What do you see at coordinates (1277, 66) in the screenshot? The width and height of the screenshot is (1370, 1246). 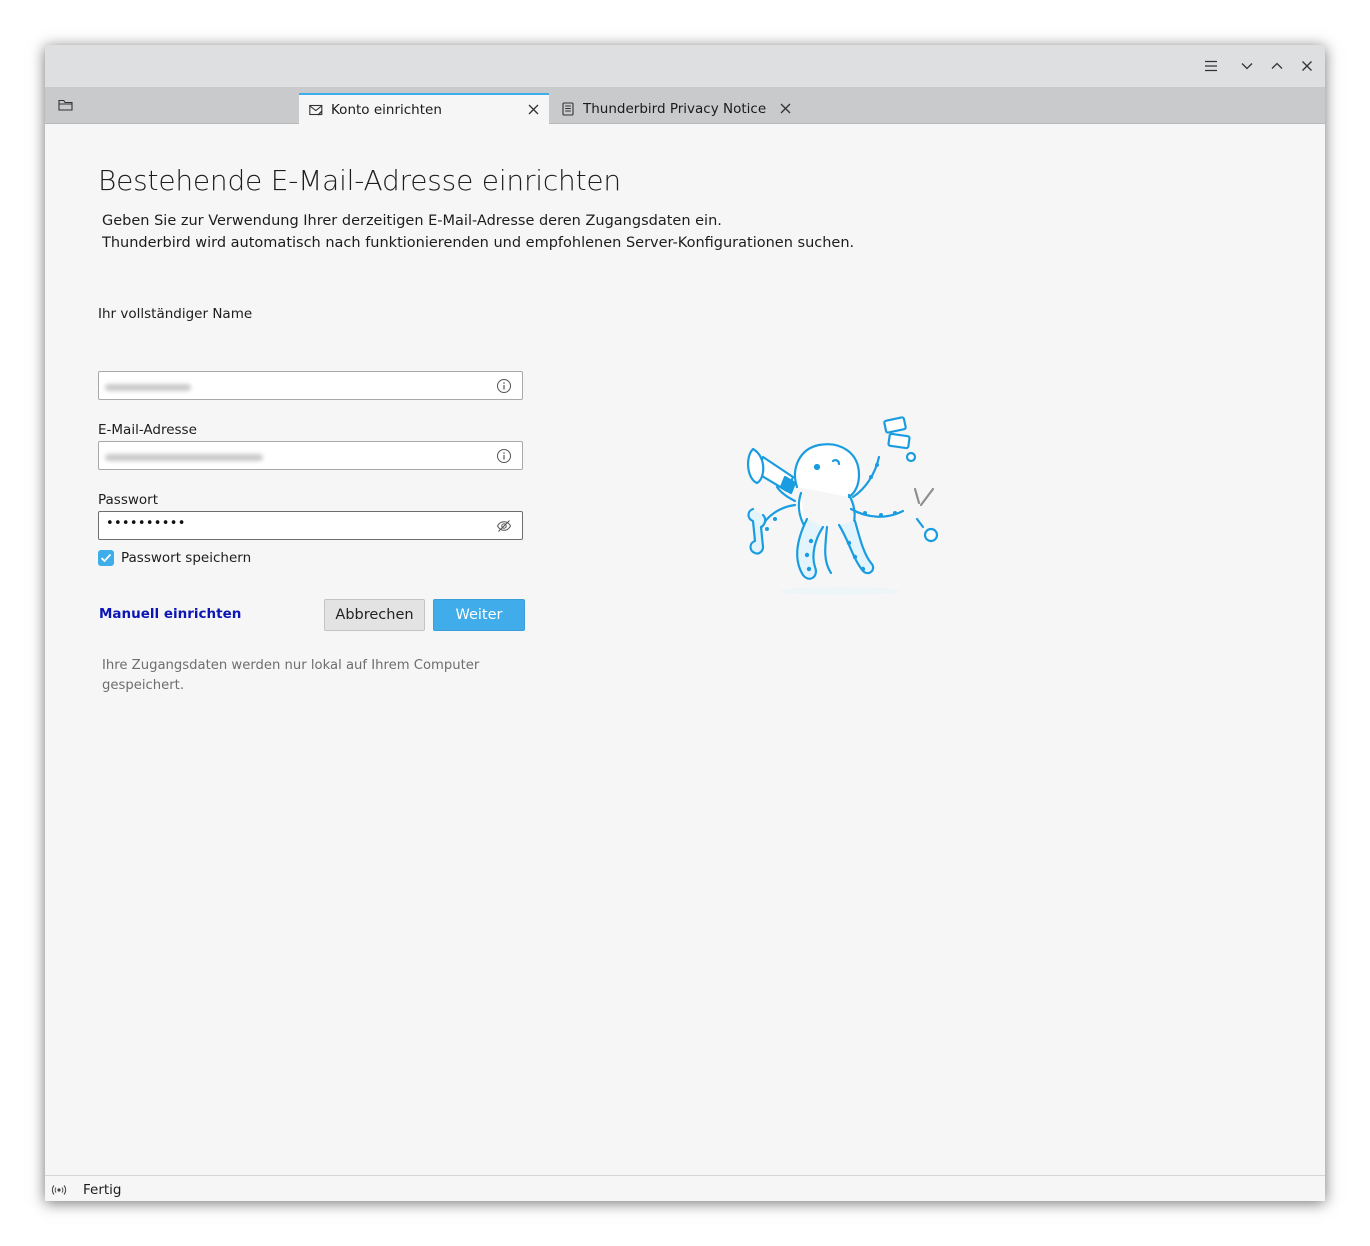 I see `maximize-icon` at bounding box center [1277, 66].